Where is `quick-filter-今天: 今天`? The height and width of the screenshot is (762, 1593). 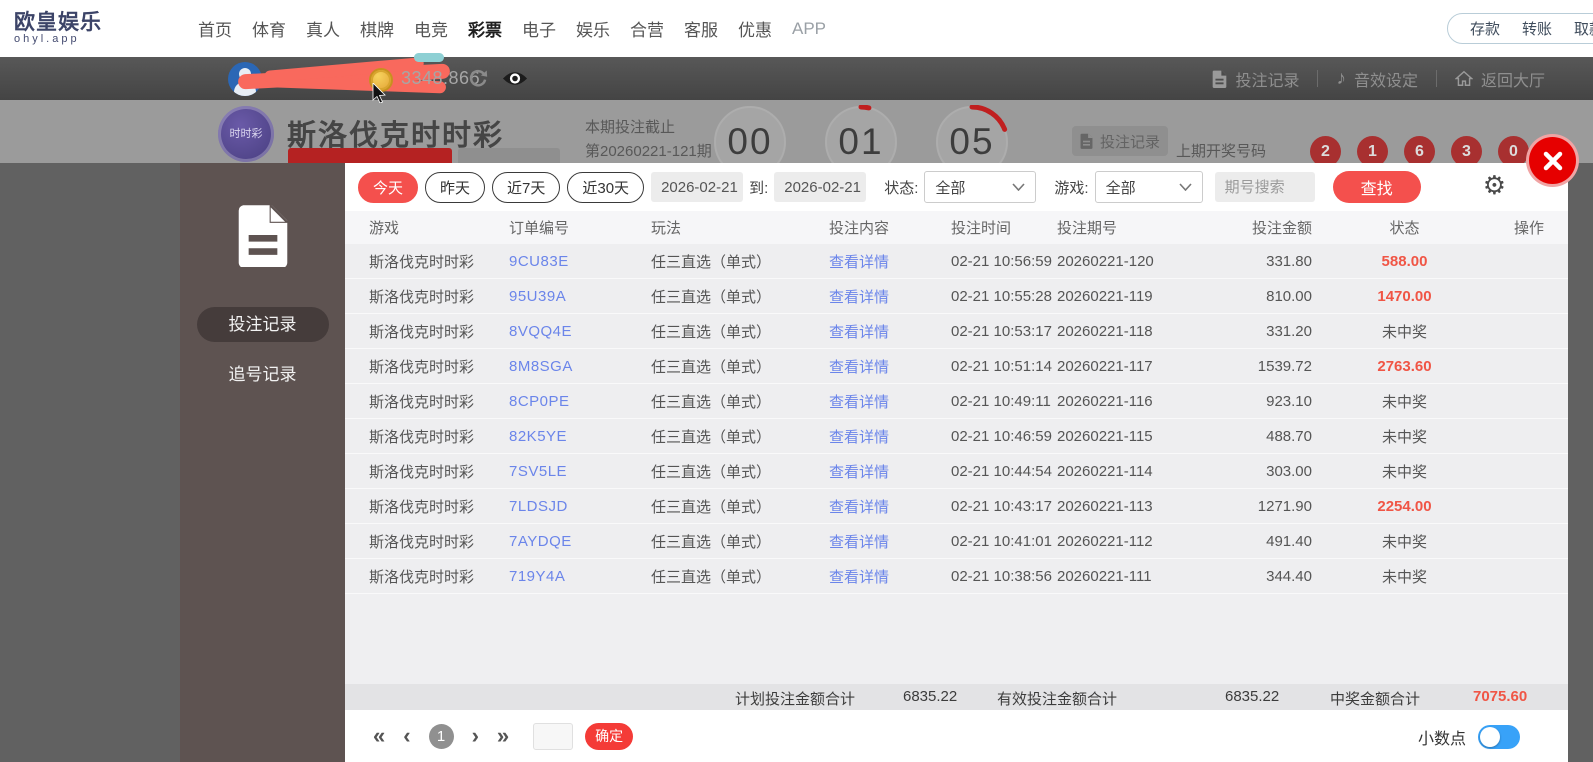 quick-filter-今天: 今天 is located at coordinates (388, 187).